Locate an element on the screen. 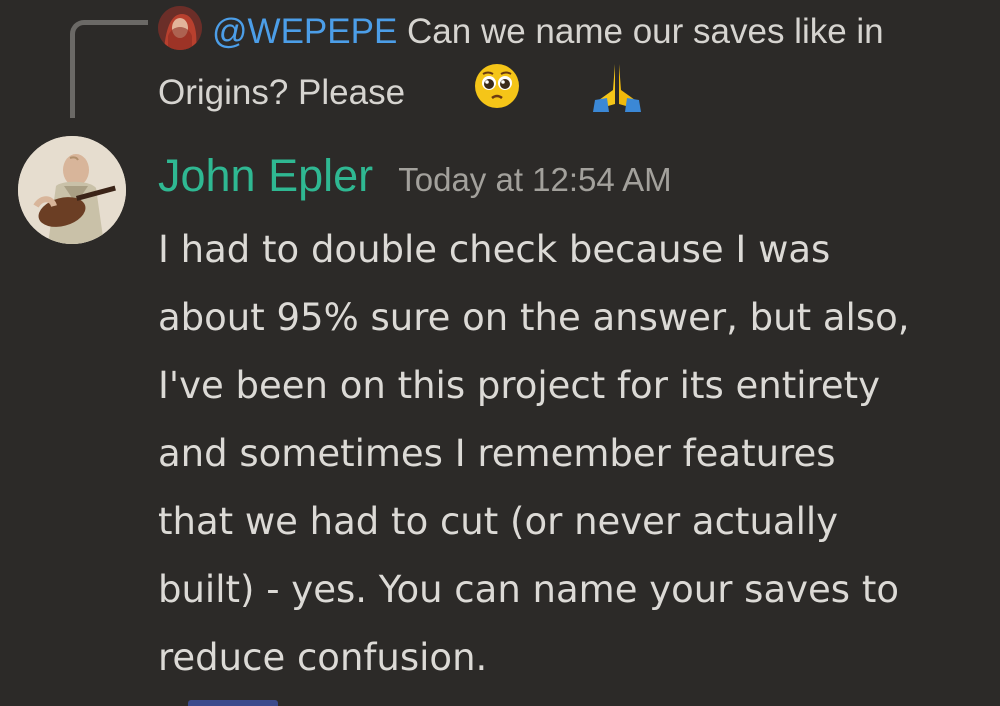 The width and height of the screenshot is (1000, 706). message-line: I had to double check because I was is located at coordinates (494, 249).